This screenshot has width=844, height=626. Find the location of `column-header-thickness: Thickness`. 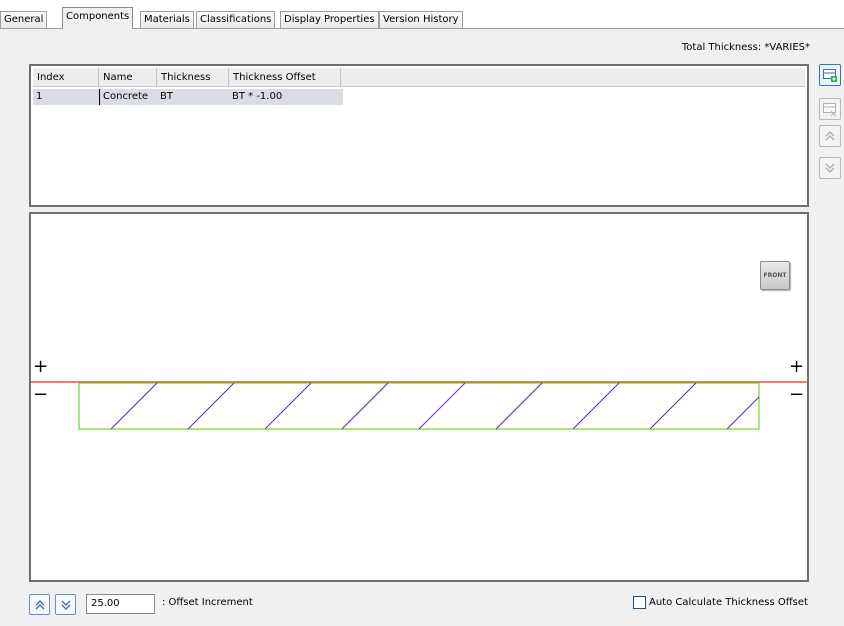

column-header-thickness: Thickness is located at coordinates (193, 77).